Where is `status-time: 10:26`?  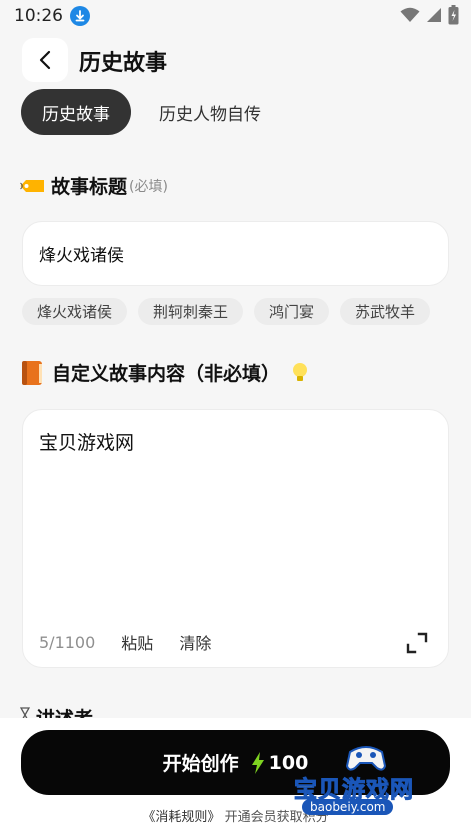
status-time: 10:26 is located at coordinates (38, 16).